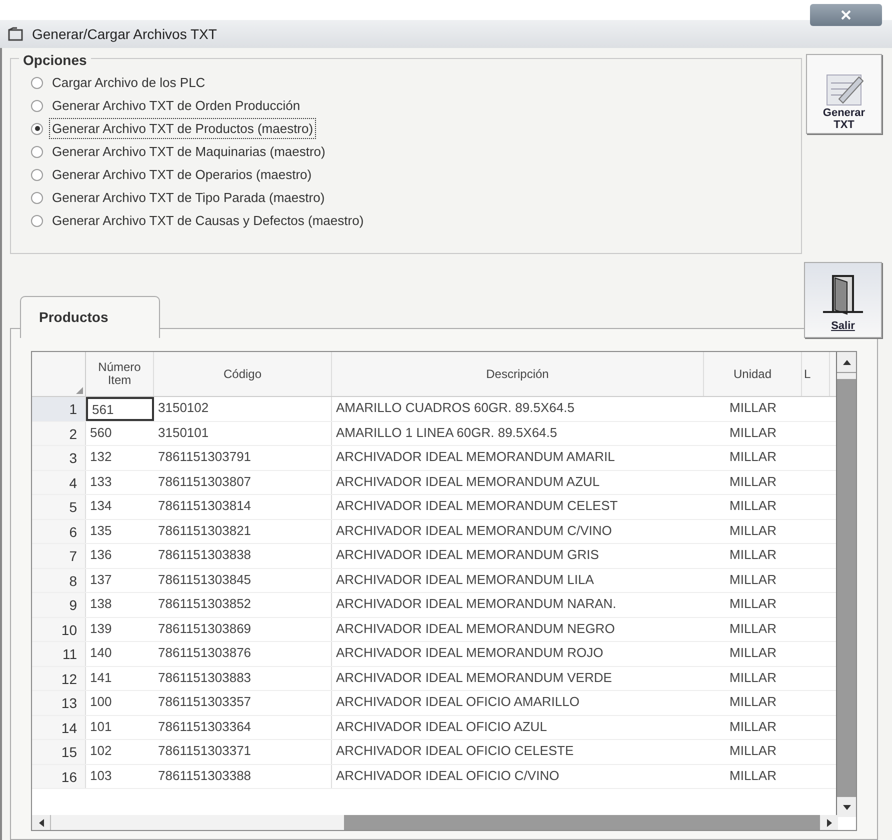 The image size is (892, 840). What do you see at coordinates (120, 408) in the screenshot?
I see `table-cell: 561` at bounding box center [120, 408].